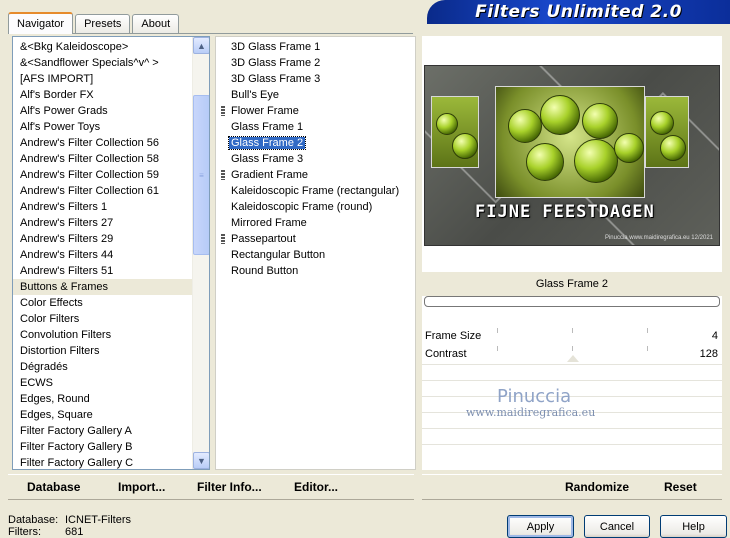 The image size is (730, 538). Describe the element at coordinates (103, 47) in the screenshot. I see `list-item: &<Bkg Kaleidoscope>` at that location.